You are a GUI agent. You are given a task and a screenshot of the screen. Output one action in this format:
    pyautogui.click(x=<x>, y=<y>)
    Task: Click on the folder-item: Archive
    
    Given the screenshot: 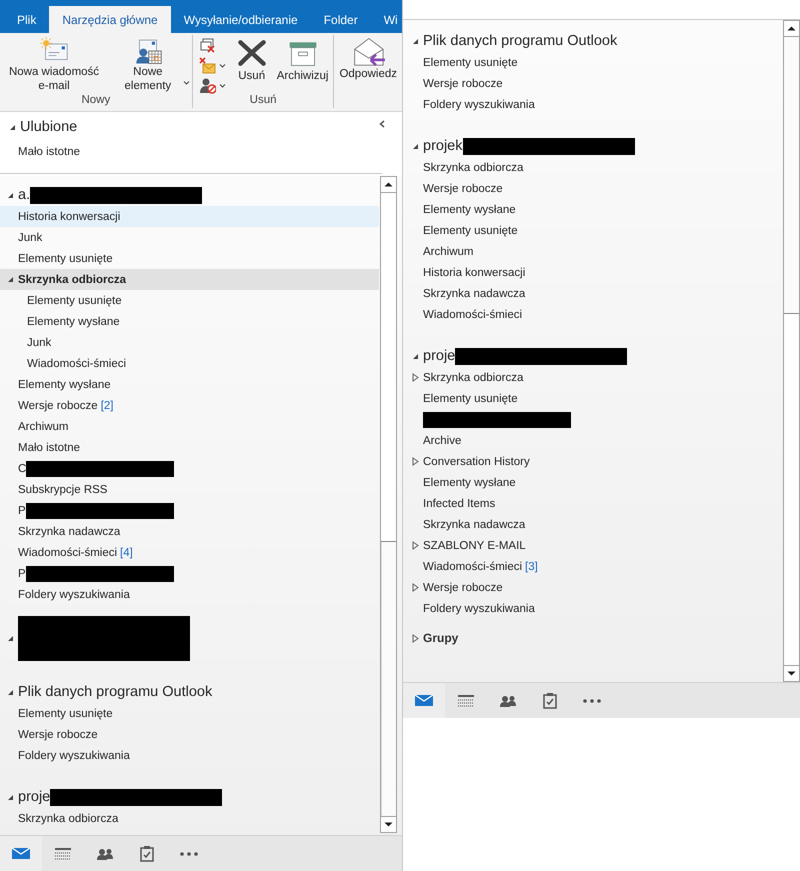 What is the action you would take?
    pyautogui.click(x=593, y=440)
    